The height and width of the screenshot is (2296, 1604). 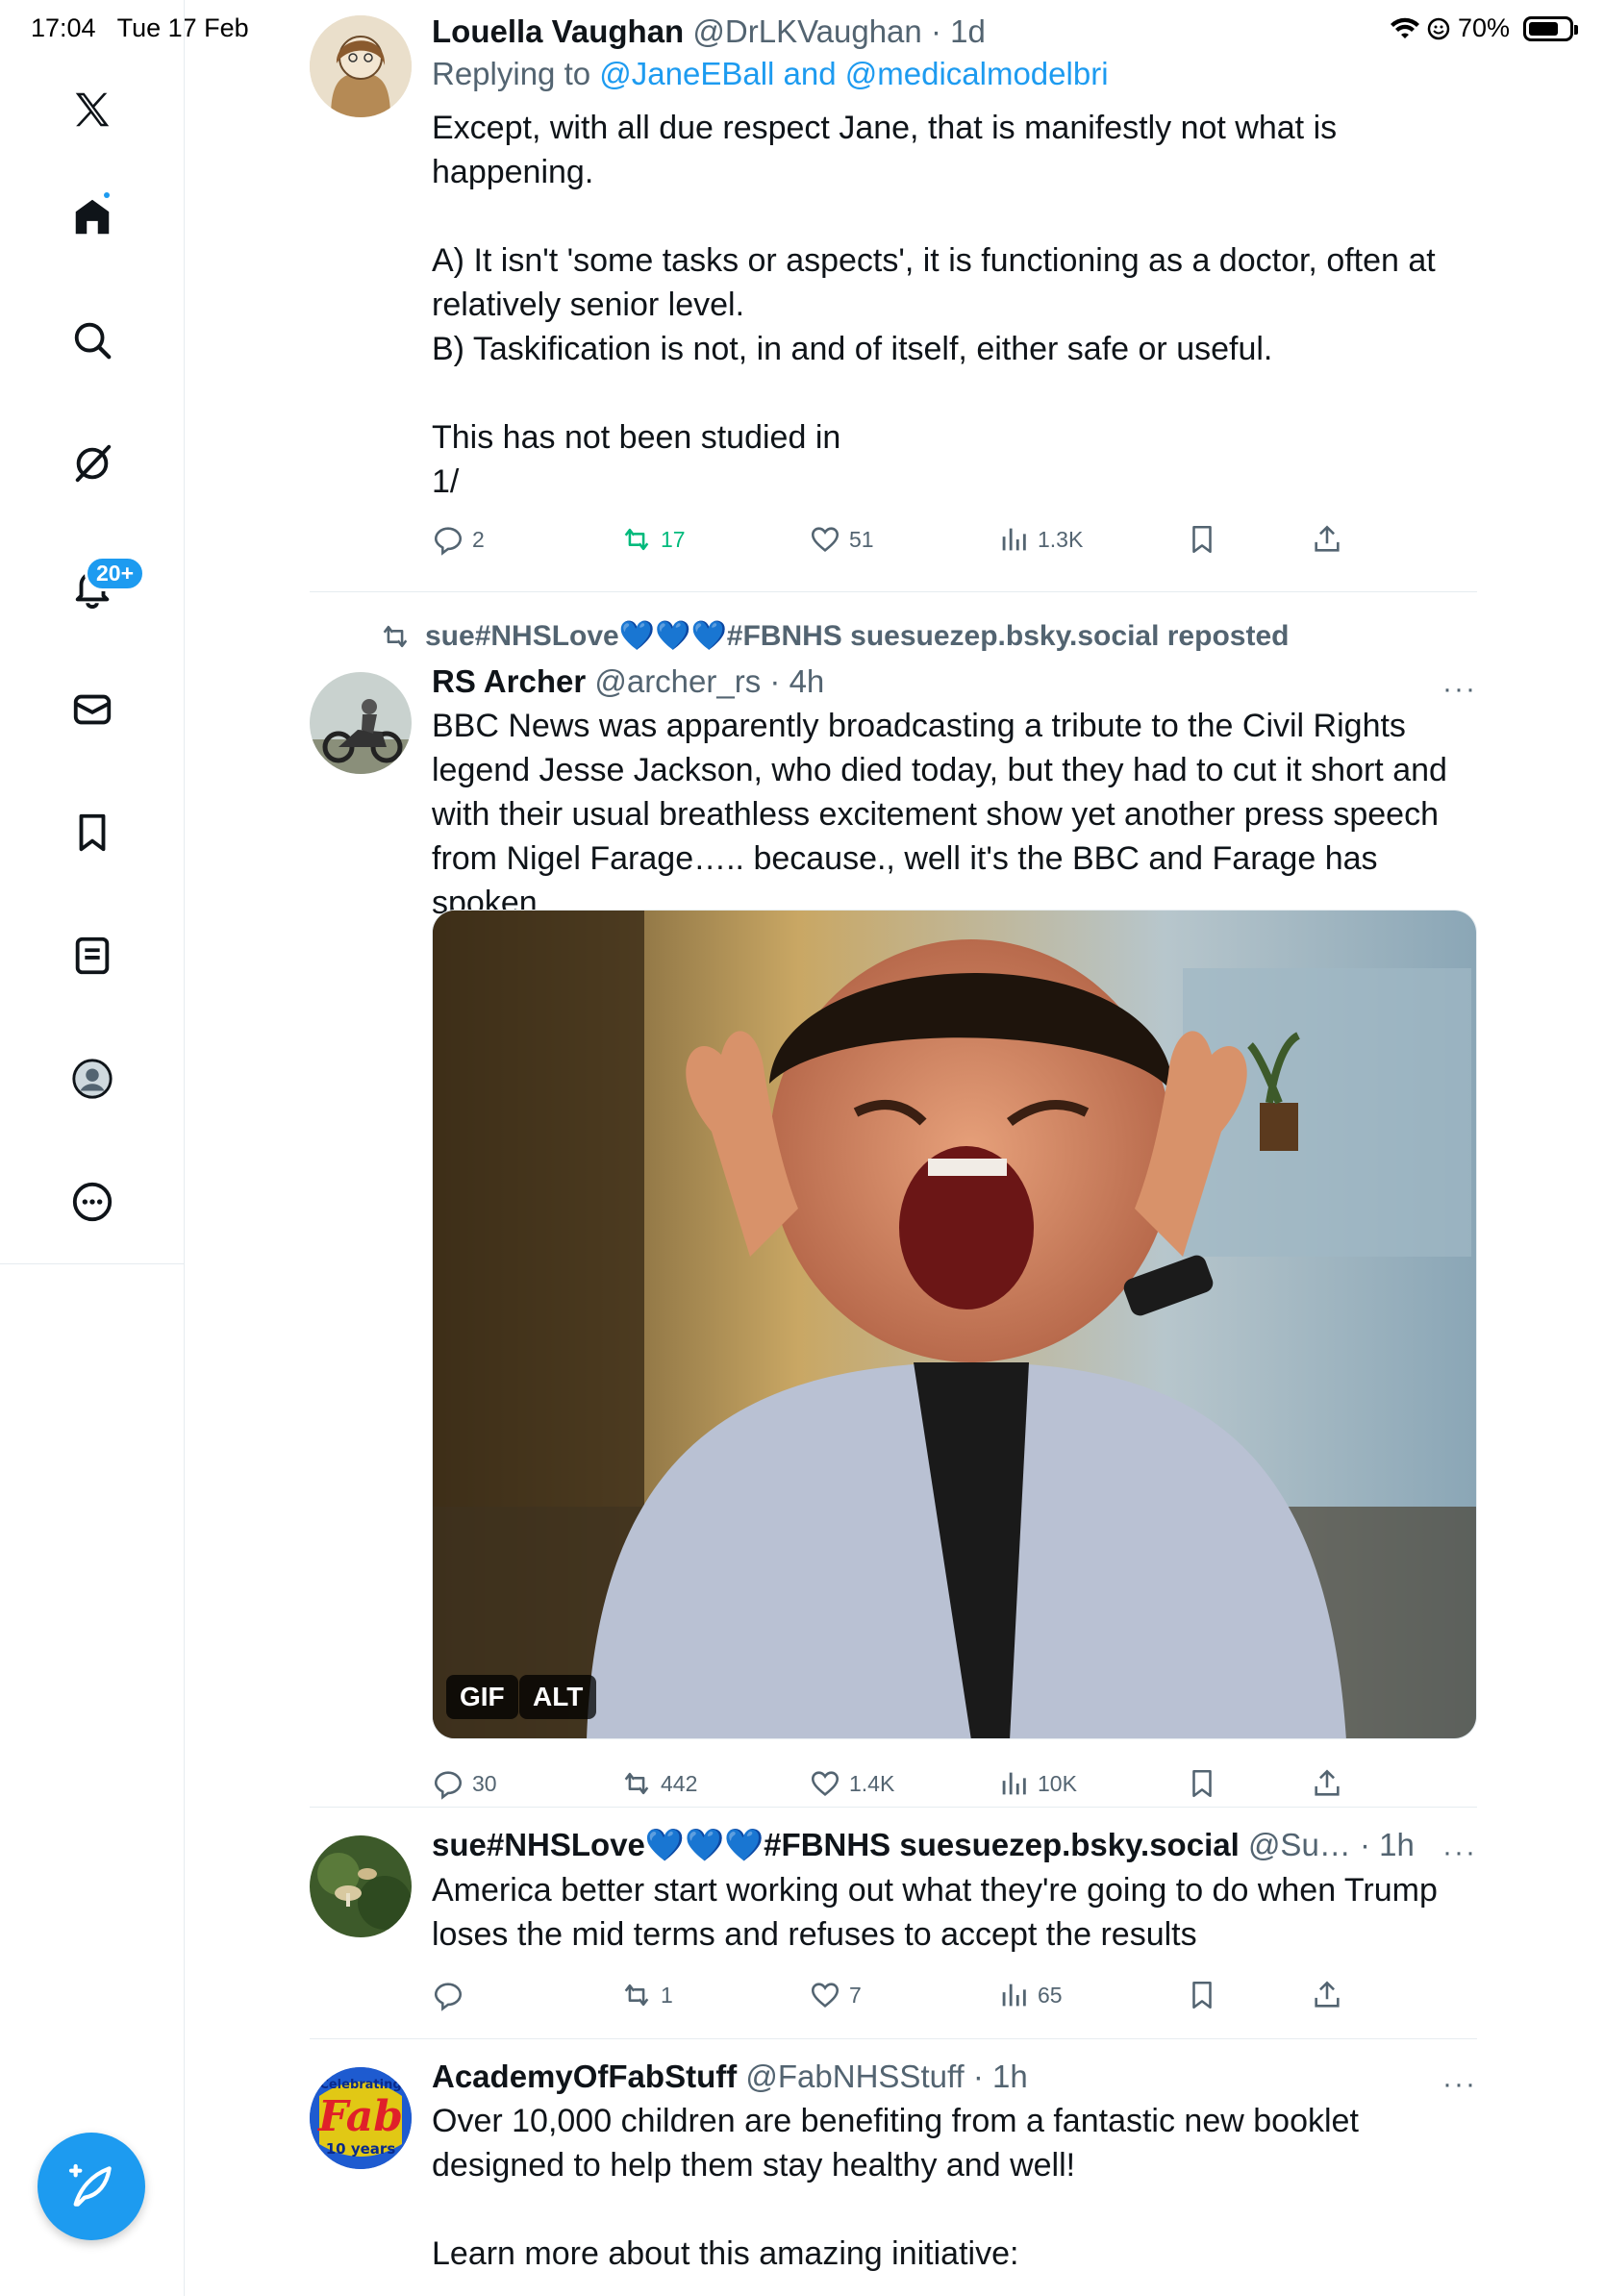 I want to click on search-icon, so click(x=92, y=340).